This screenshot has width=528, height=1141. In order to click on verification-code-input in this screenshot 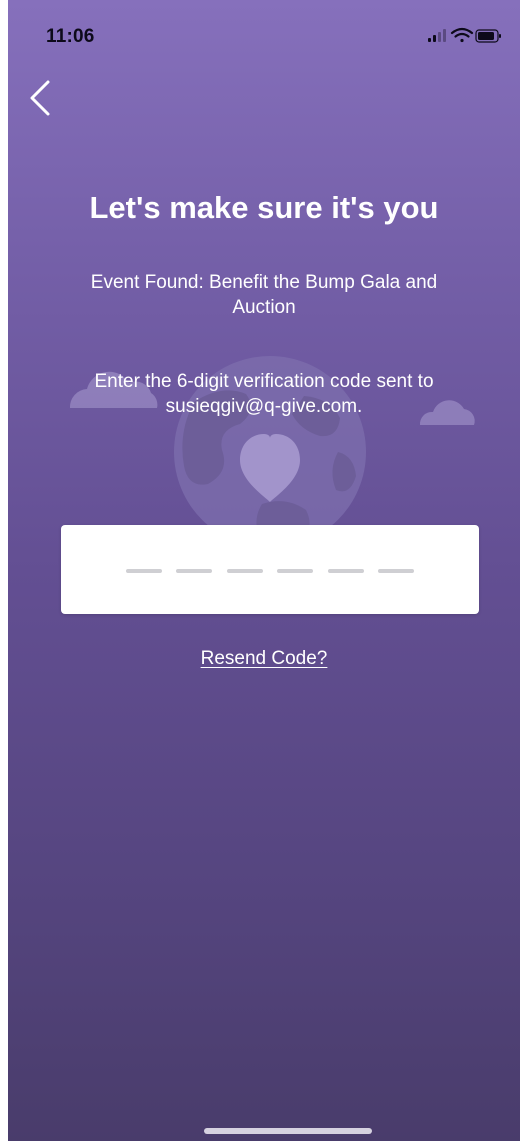, I will do `click(270, 569)`.